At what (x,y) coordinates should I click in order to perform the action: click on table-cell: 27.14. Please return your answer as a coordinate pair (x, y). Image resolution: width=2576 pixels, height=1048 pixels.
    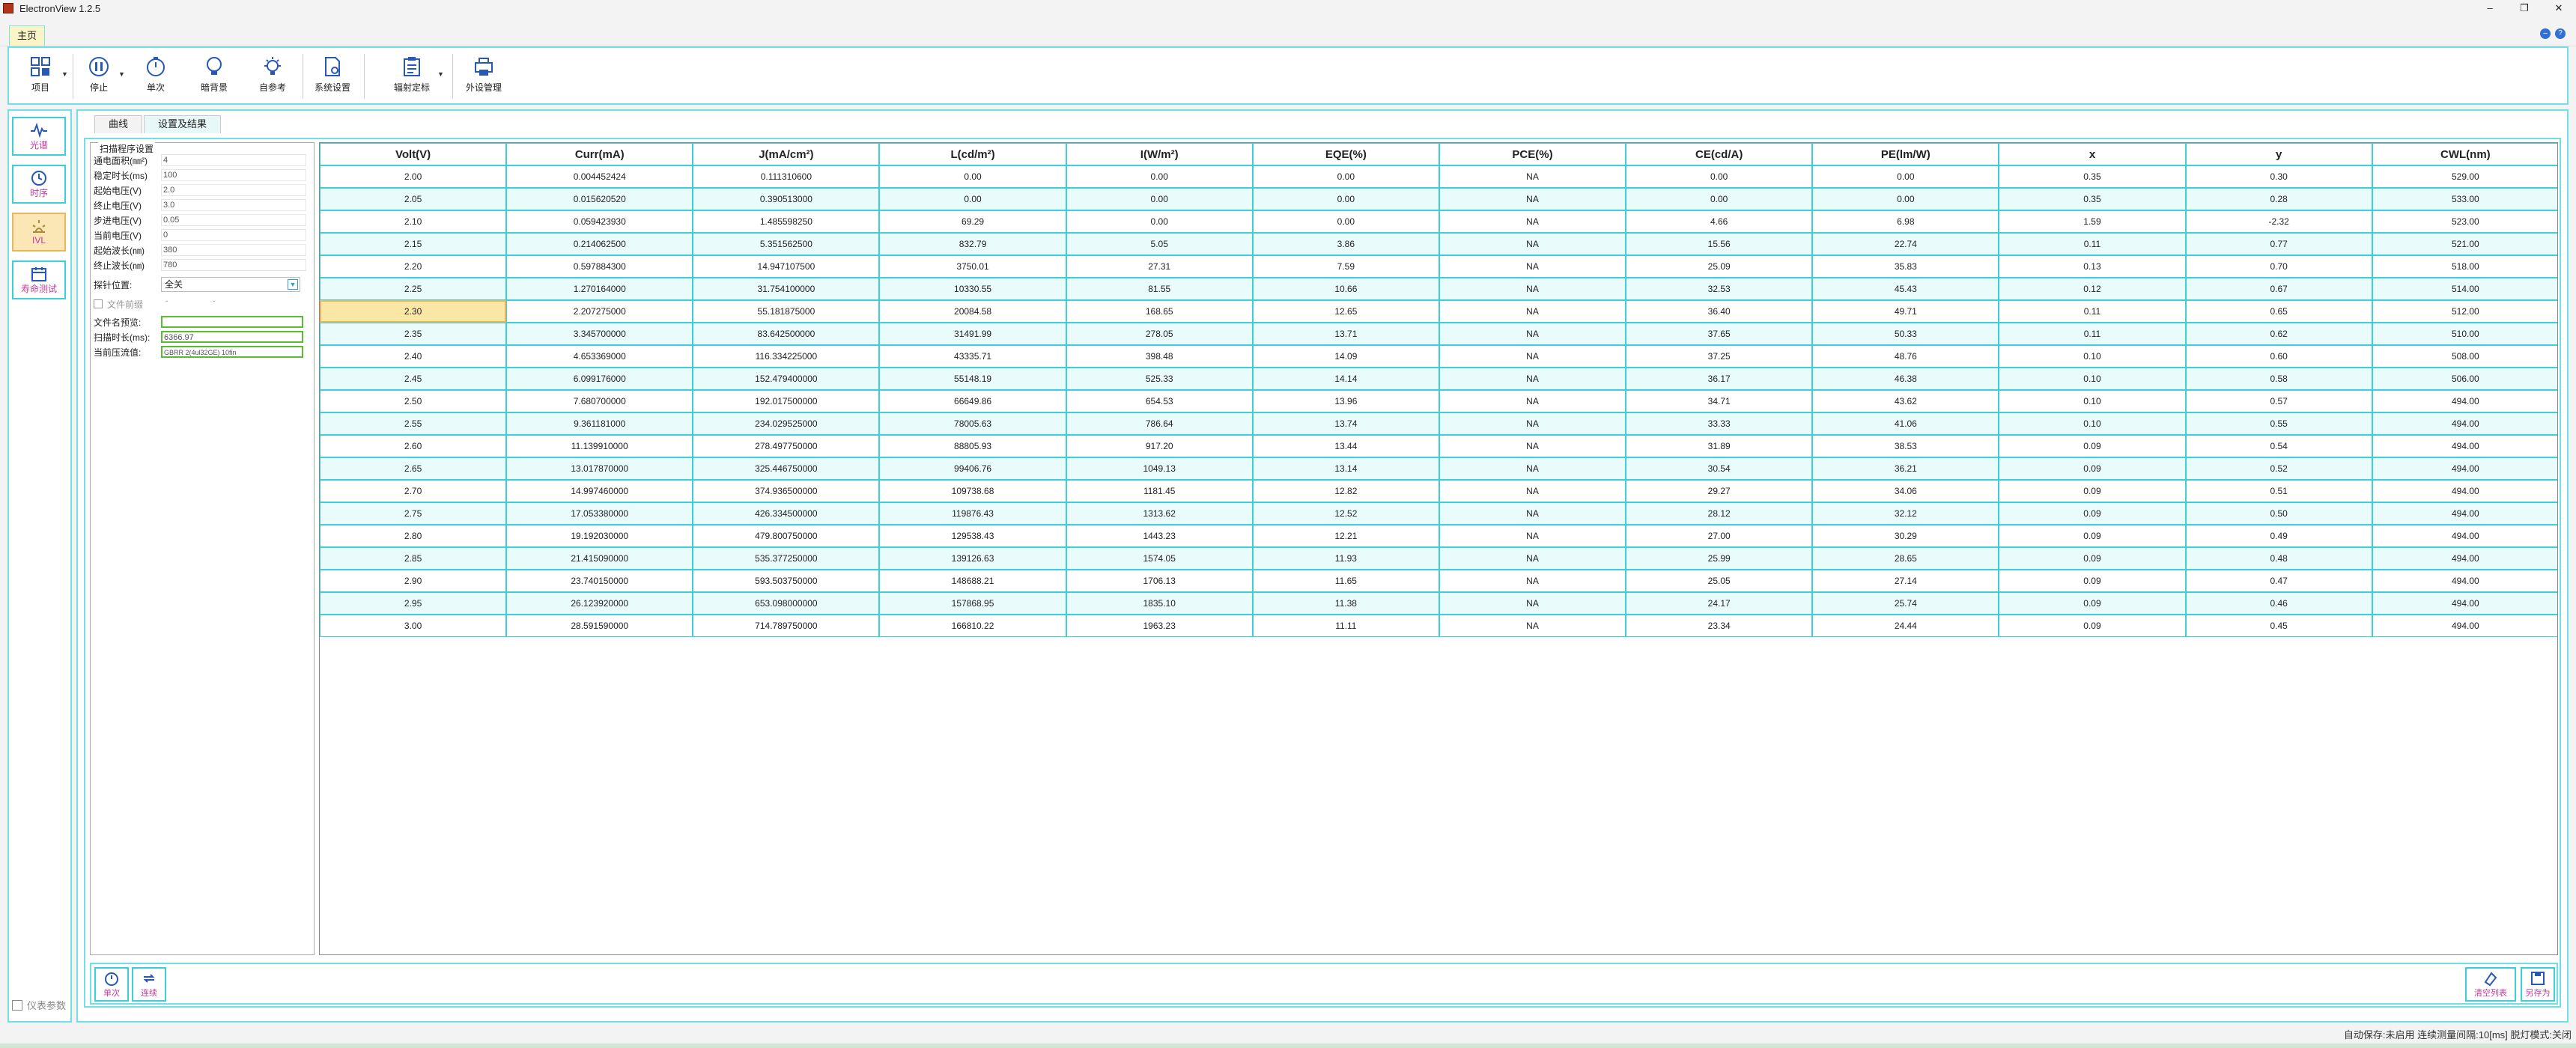
    Looking at the image, I should click on (1905, 581).